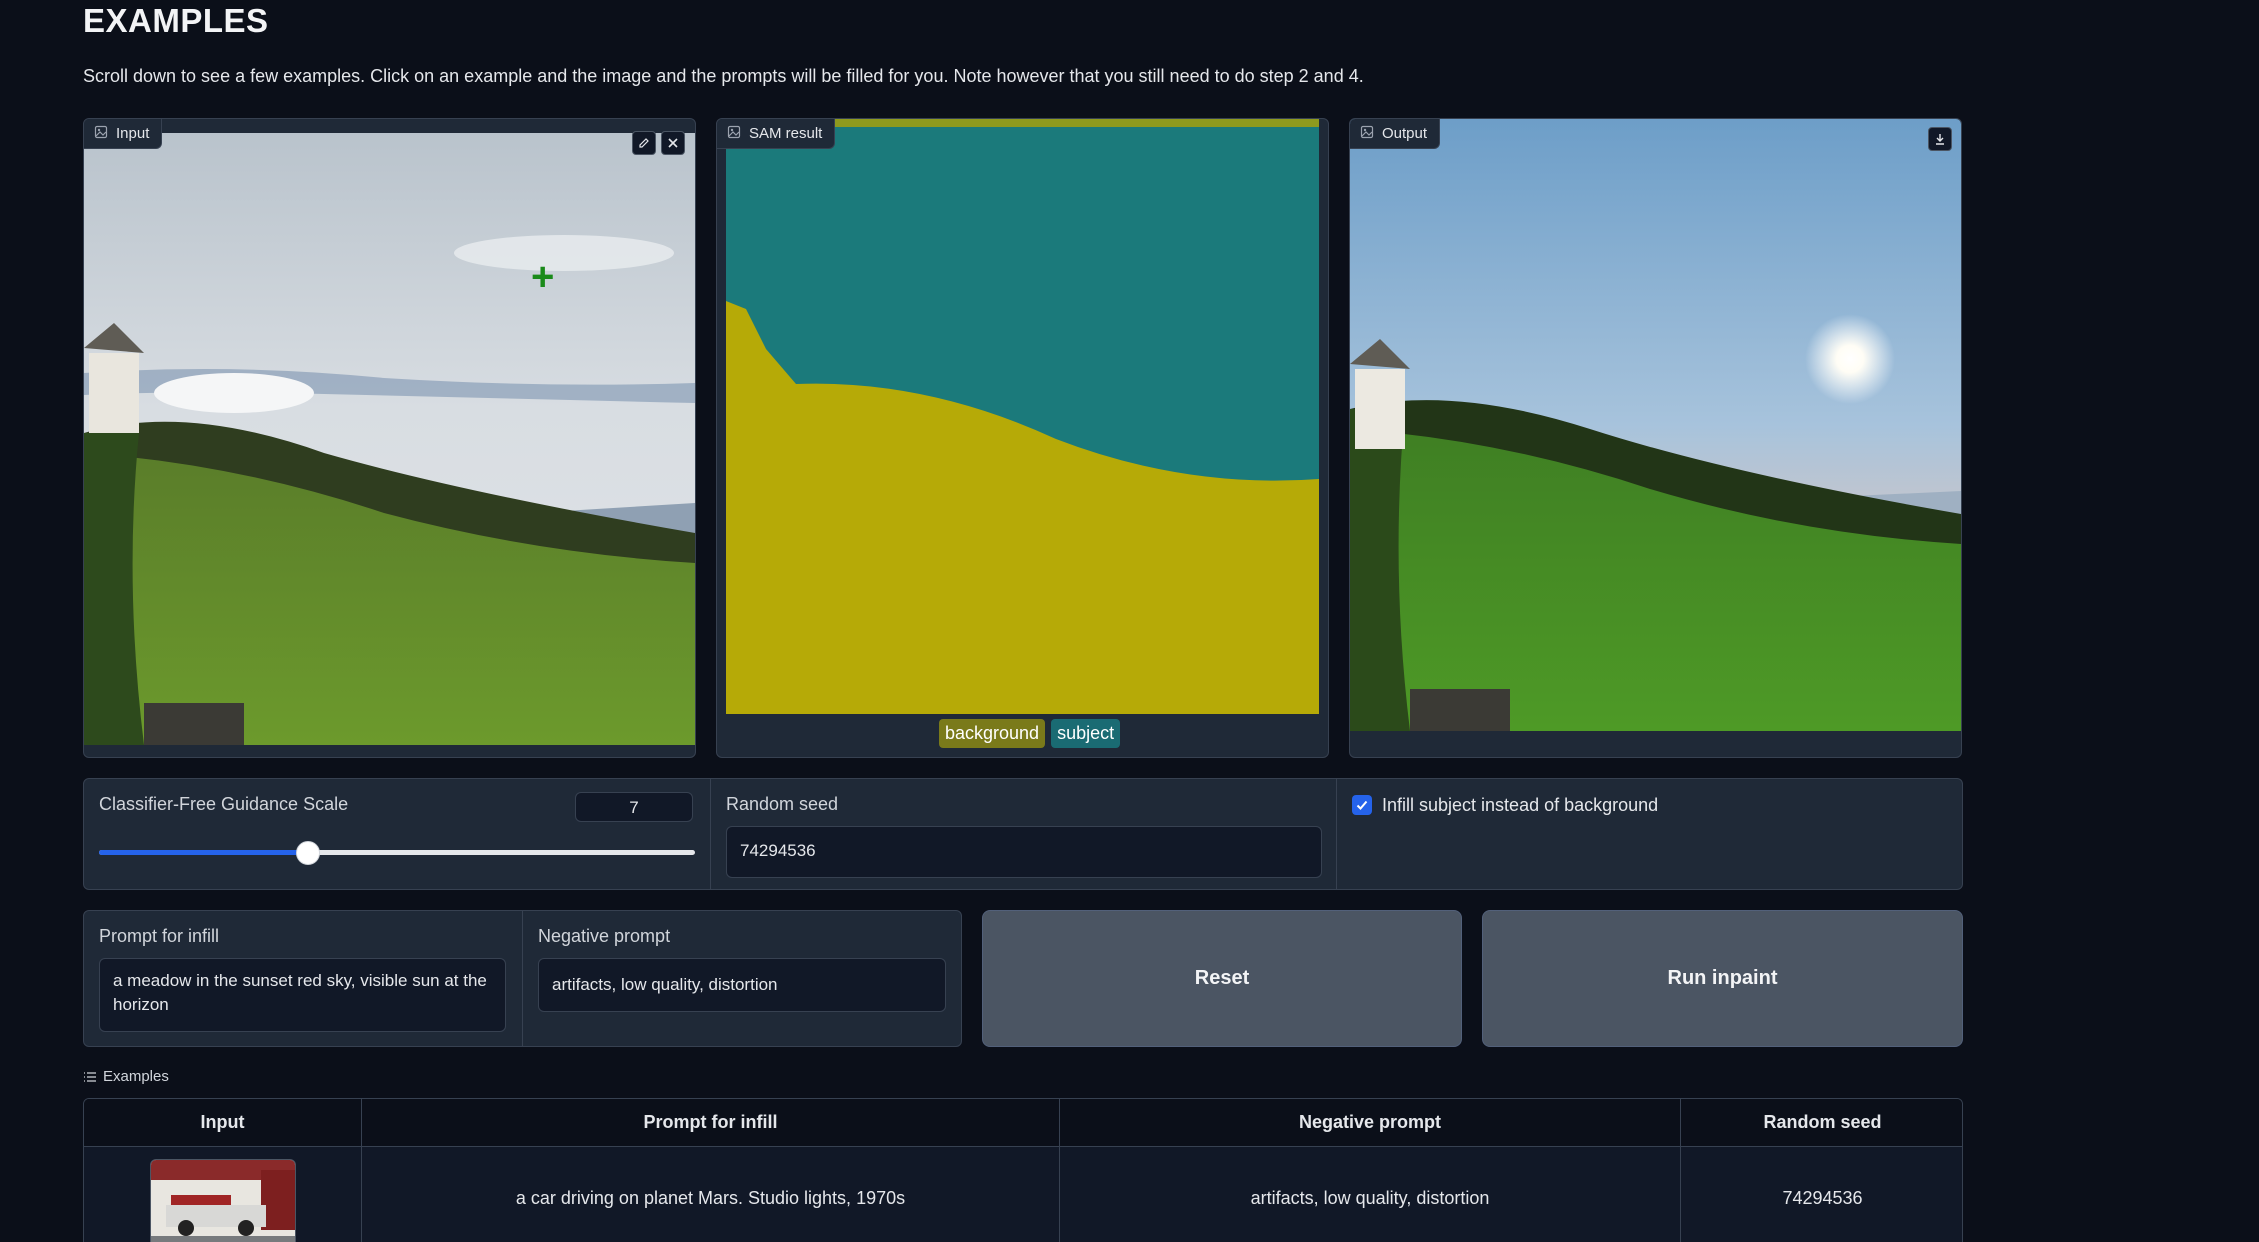 This screenshot has height=1242, width=2259. What do you see at coordinates (786, 133) in the screenshot?
I see `sam-label-text: SAM result` at bounding box center [786, 133].